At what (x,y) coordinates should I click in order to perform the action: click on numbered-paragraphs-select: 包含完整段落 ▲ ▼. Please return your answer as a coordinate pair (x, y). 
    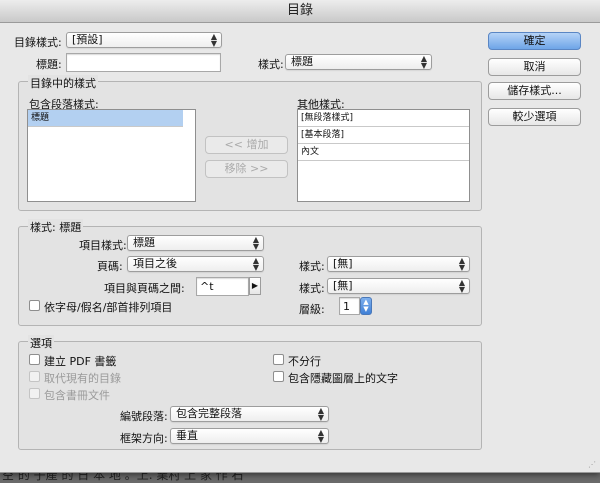
    Looking at the image, I should click on (249, 414).